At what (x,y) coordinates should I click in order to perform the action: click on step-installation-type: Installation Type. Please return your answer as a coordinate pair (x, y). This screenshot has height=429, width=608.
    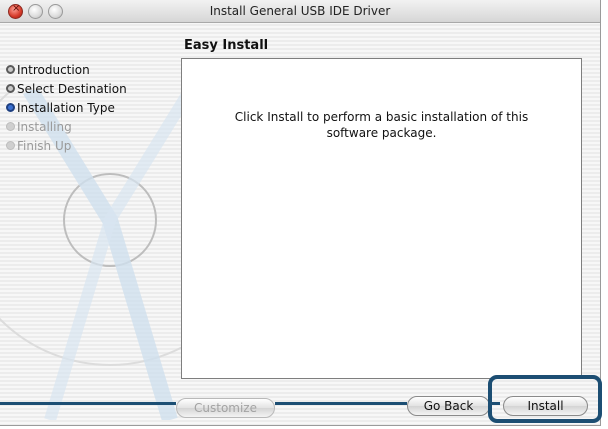
    Looking at the image, I should click on (66, 107).